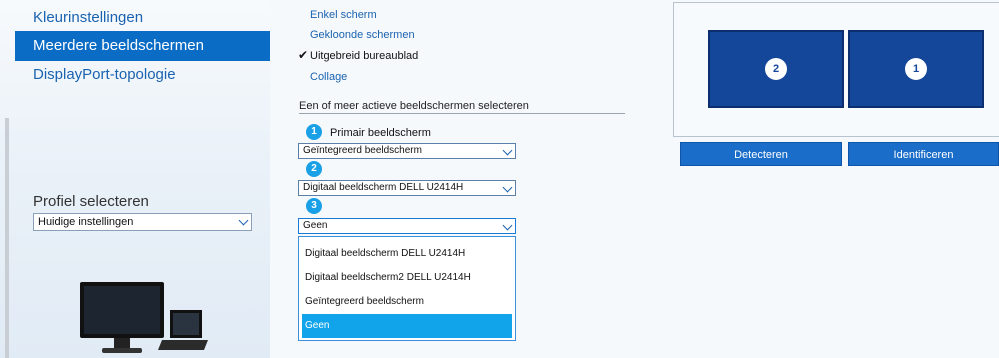 The image size is (999, 358). What do you see at coordinates (407, 254) in the screenshot?
I see `dropdown-option: Digitaal beeldscherm DELL U2414H` at bounding box center [407, 254].